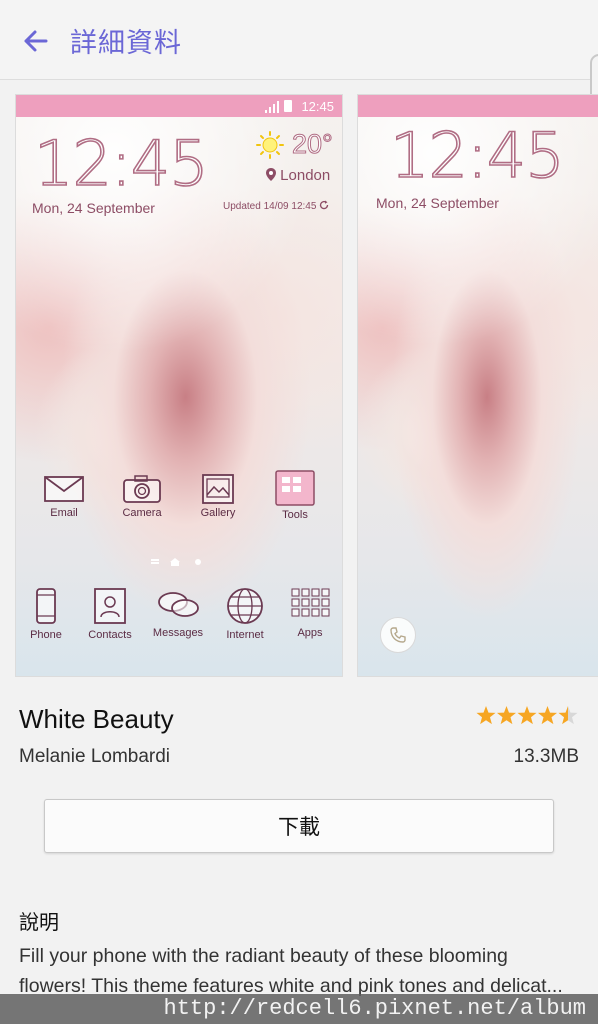  Describe the element at coordinates (295, 515) in the screenshot. I see `app-label: Tools` at that location.